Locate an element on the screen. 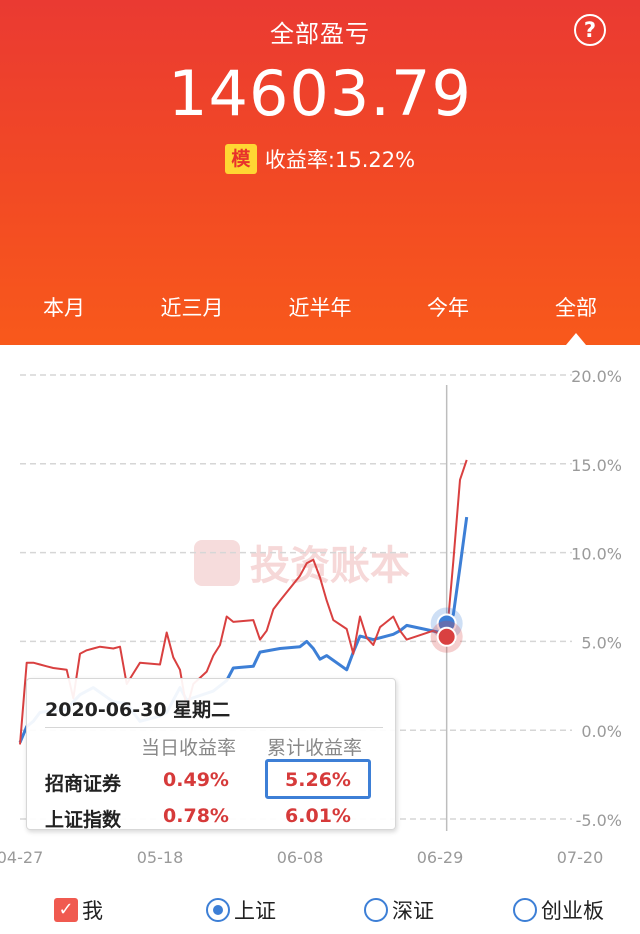 The image size is (640, 934). series-legend: ✓ 我 上证 深证 创业板 is located at coordinates (320, 910).